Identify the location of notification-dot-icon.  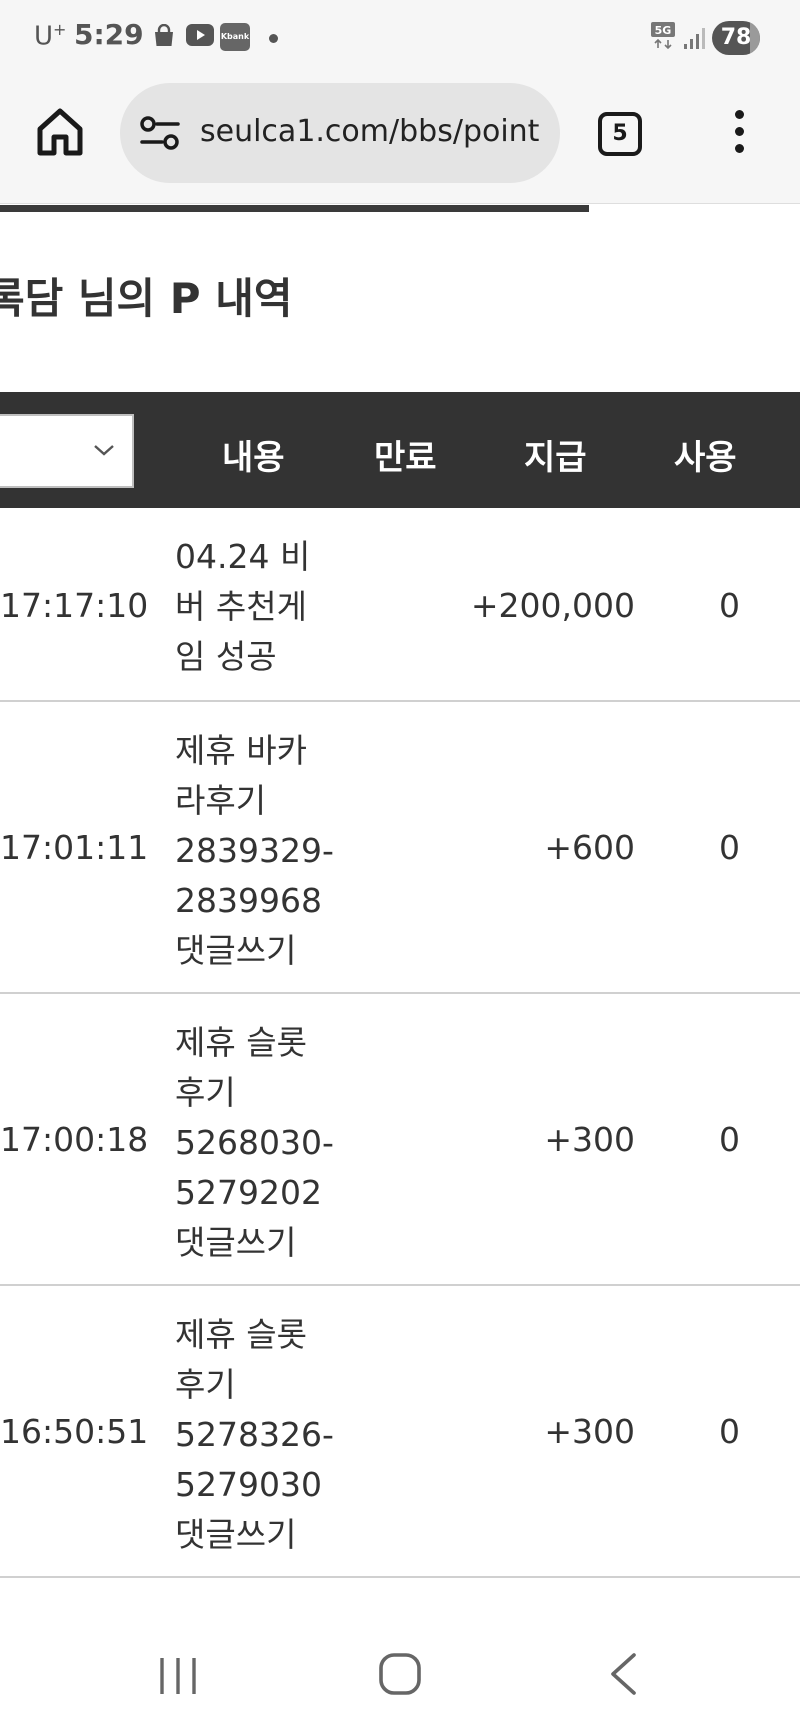
(273, 38).